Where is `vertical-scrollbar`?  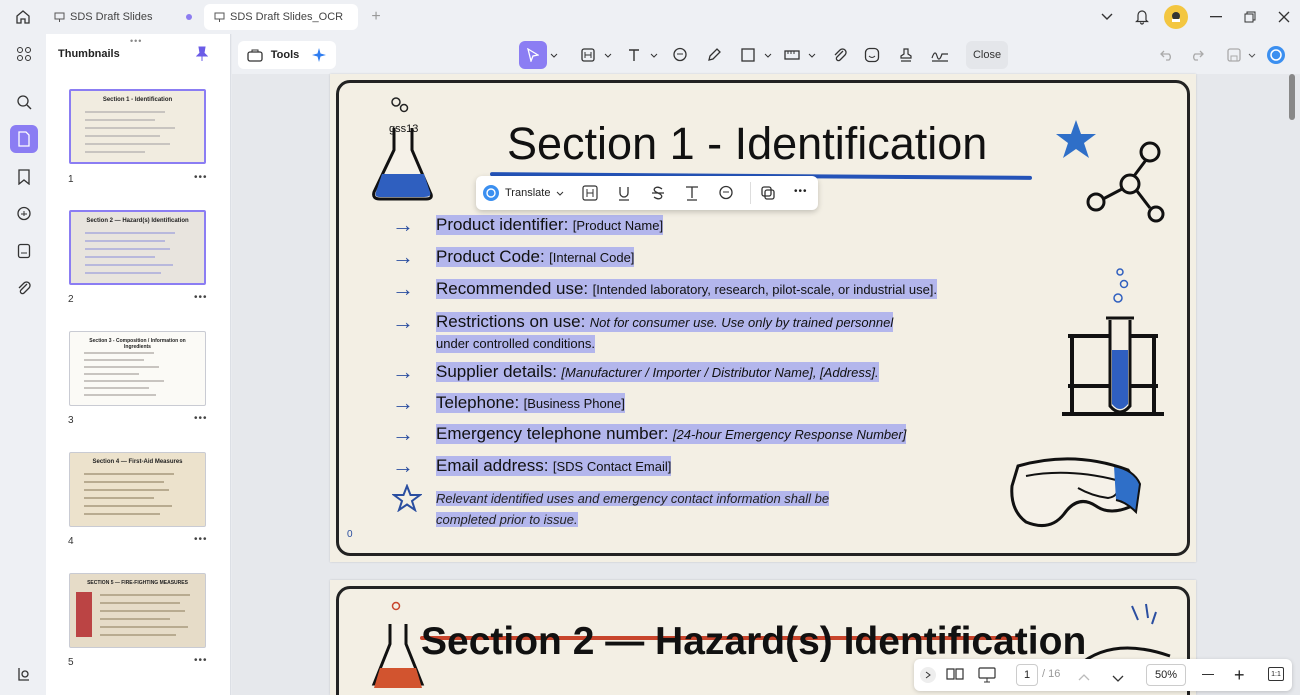
vertical-scrollbar is located at coordinates (1292, 97).